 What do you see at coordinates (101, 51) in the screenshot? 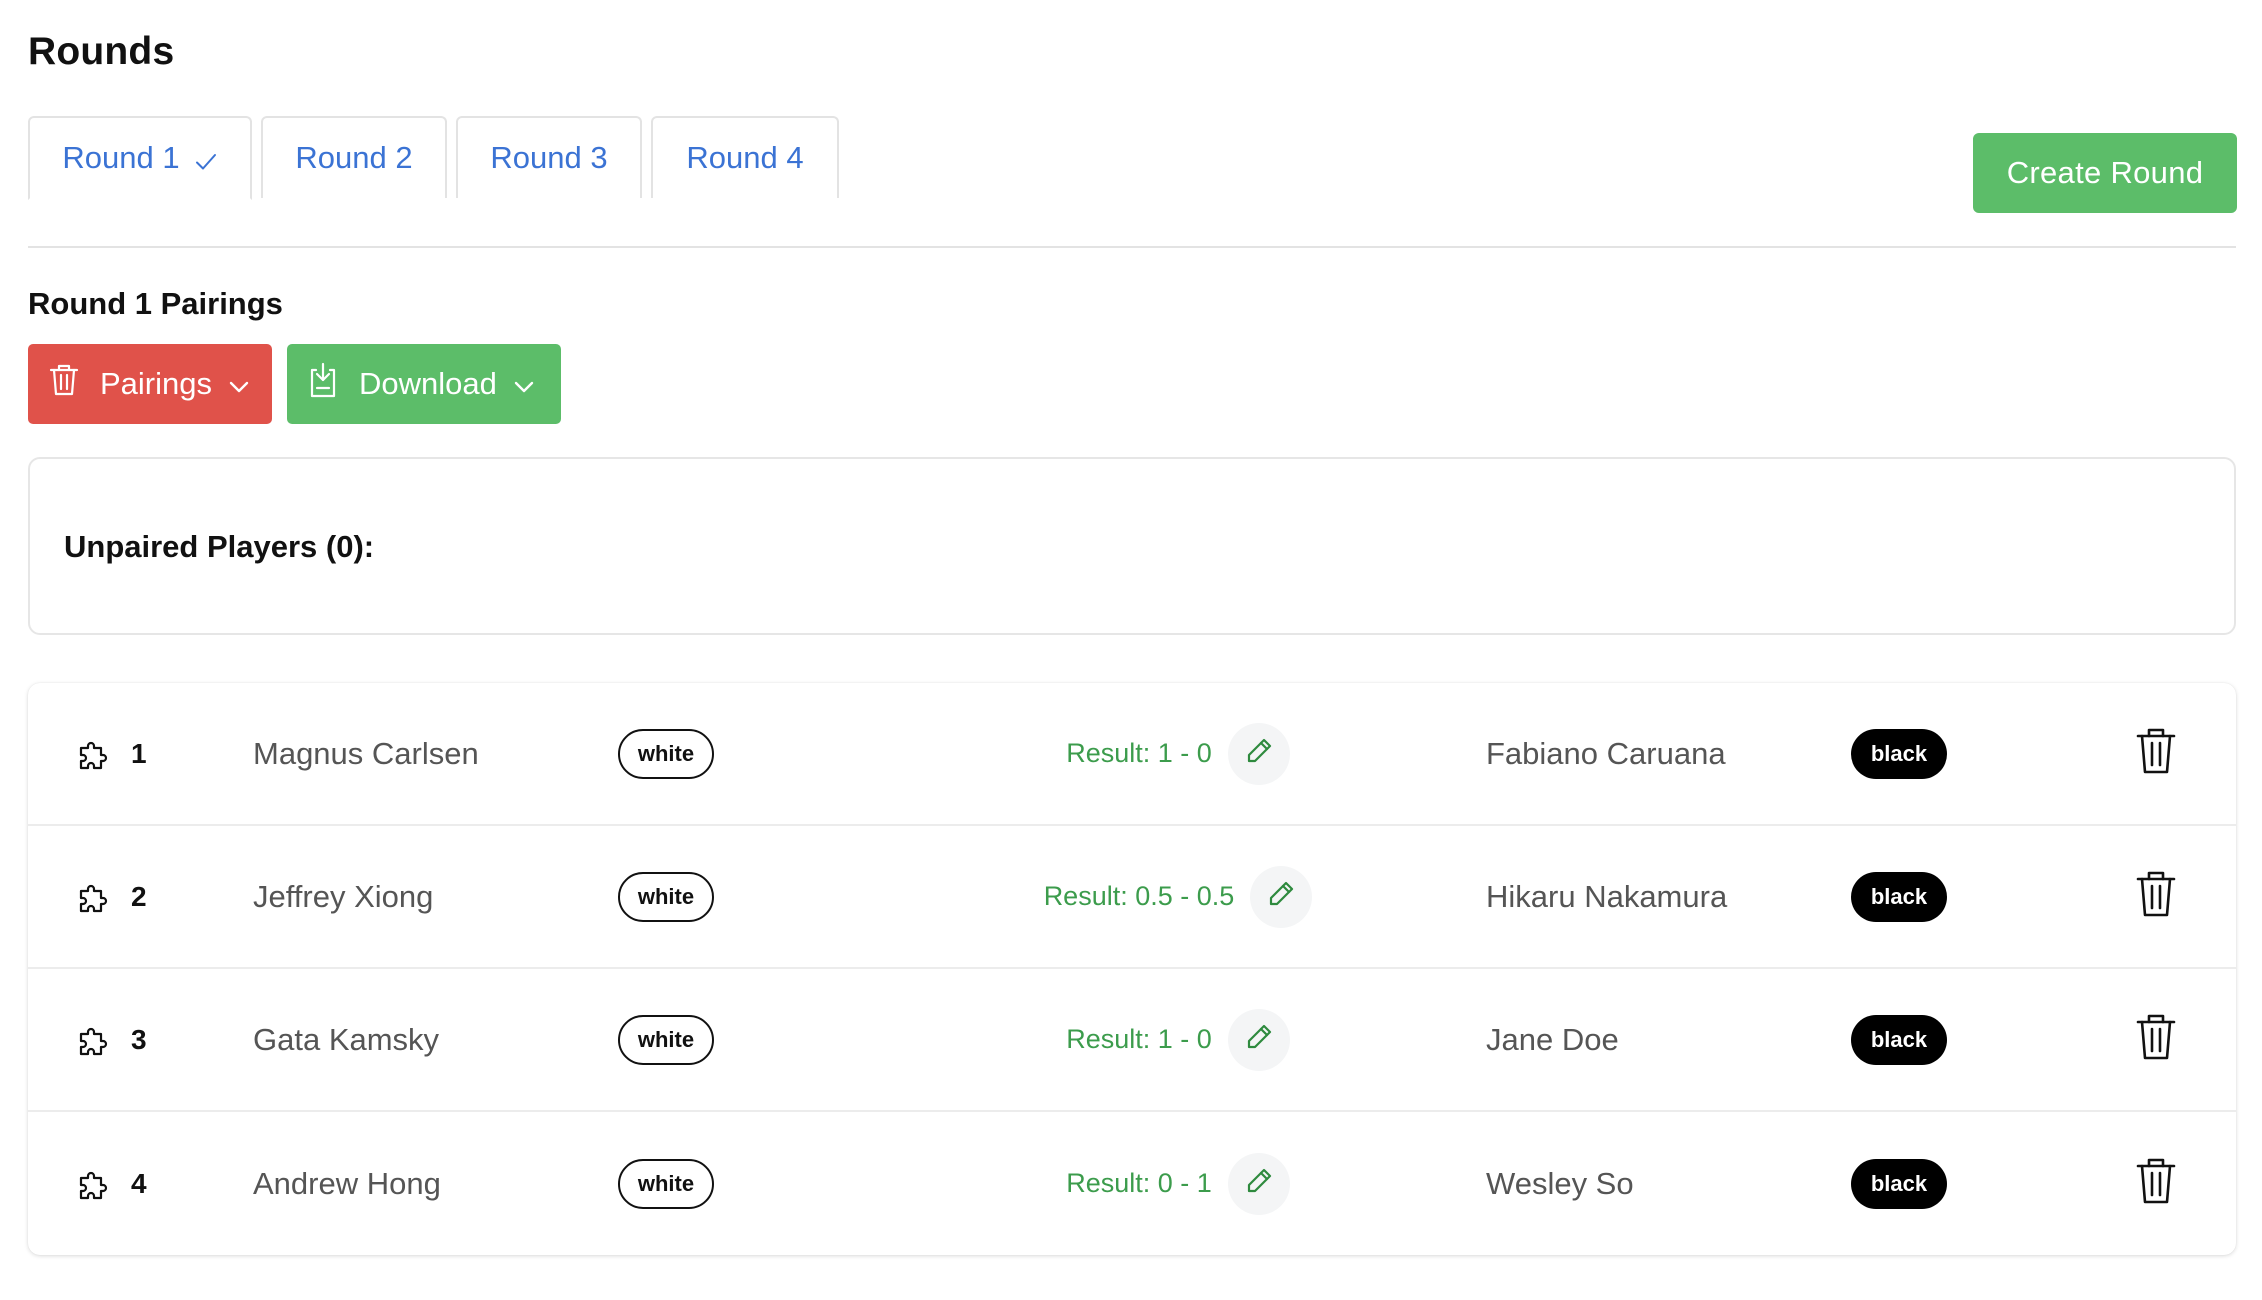
I see `page-title: Rounds` at bounding box center [101, 51].